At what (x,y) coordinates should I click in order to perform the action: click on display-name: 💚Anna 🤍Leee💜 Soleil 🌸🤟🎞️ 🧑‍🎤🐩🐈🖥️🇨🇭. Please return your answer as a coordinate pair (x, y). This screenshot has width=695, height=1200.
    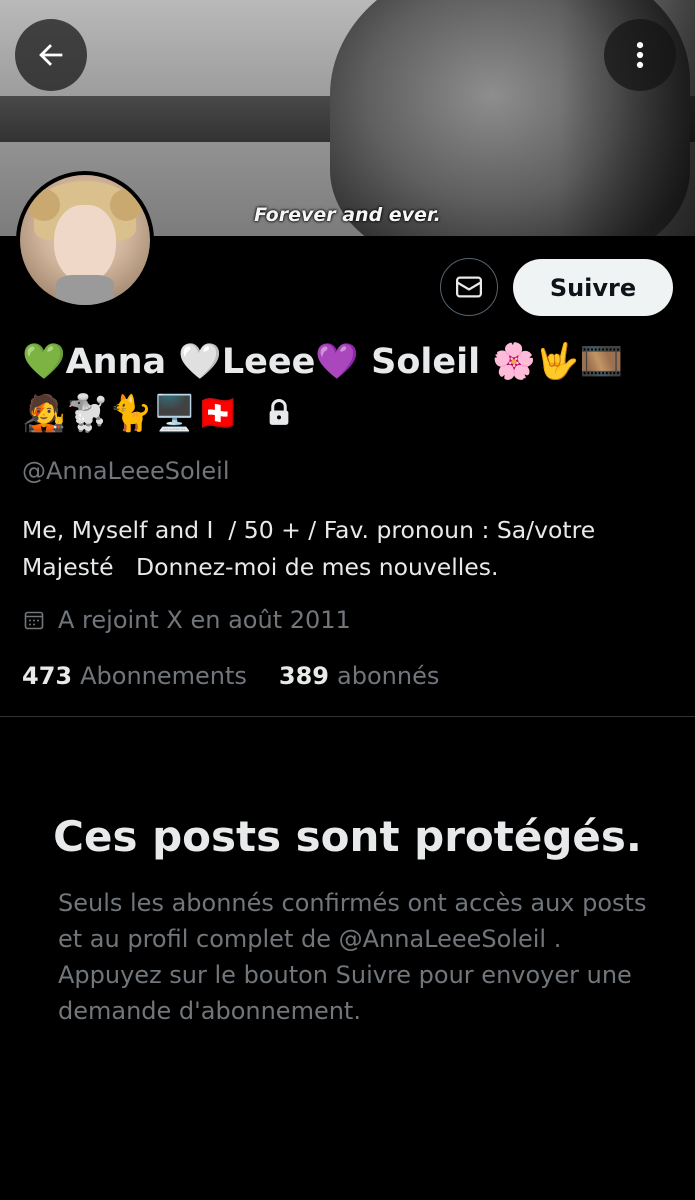
    Looking at the image, I should click on (352, 389).